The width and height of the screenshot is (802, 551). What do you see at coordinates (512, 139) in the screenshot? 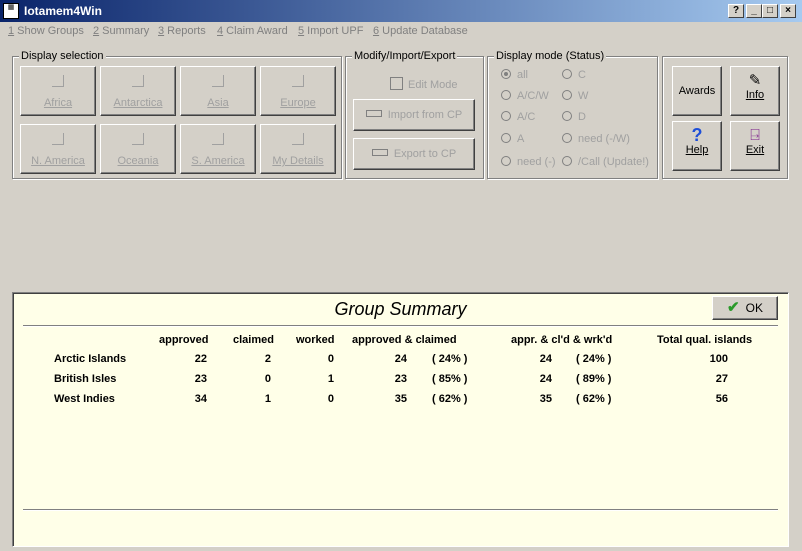
I see `radio-a: A` at bounding box center [512, 139].